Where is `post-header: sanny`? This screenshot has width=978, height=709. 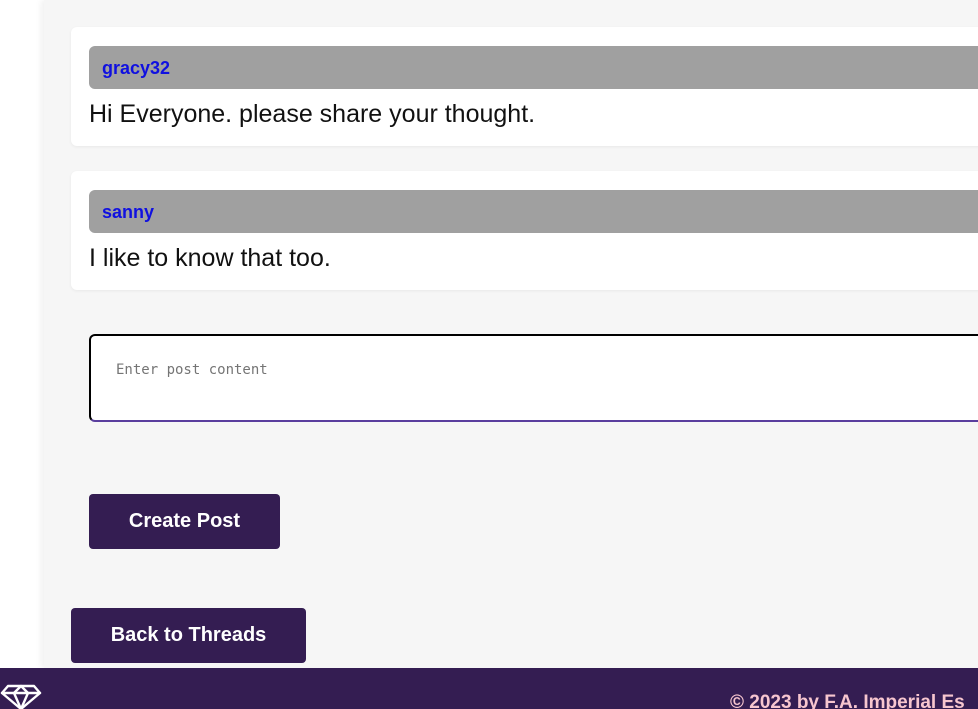
post-header: sanny is located at coordinates (533, 211).